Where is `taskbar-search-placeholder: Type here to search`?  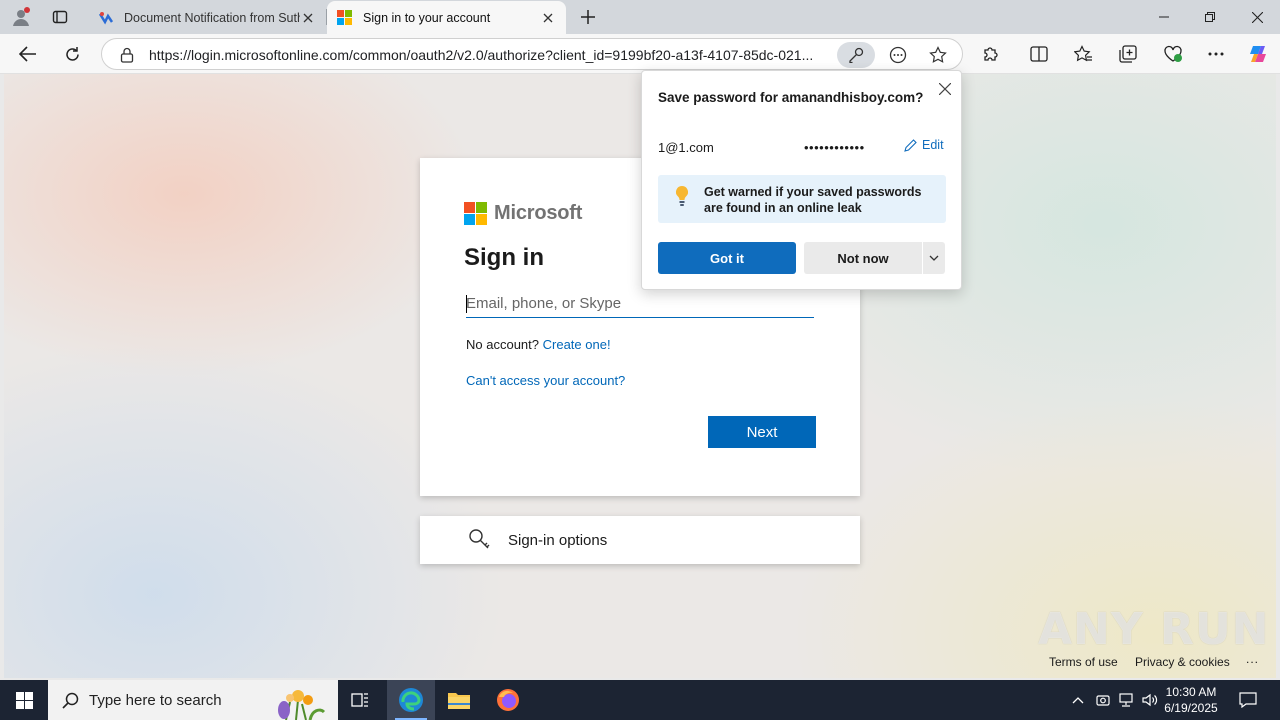
taskbar-search-placeholder: Type here to search is located at coordinates (155, 700).